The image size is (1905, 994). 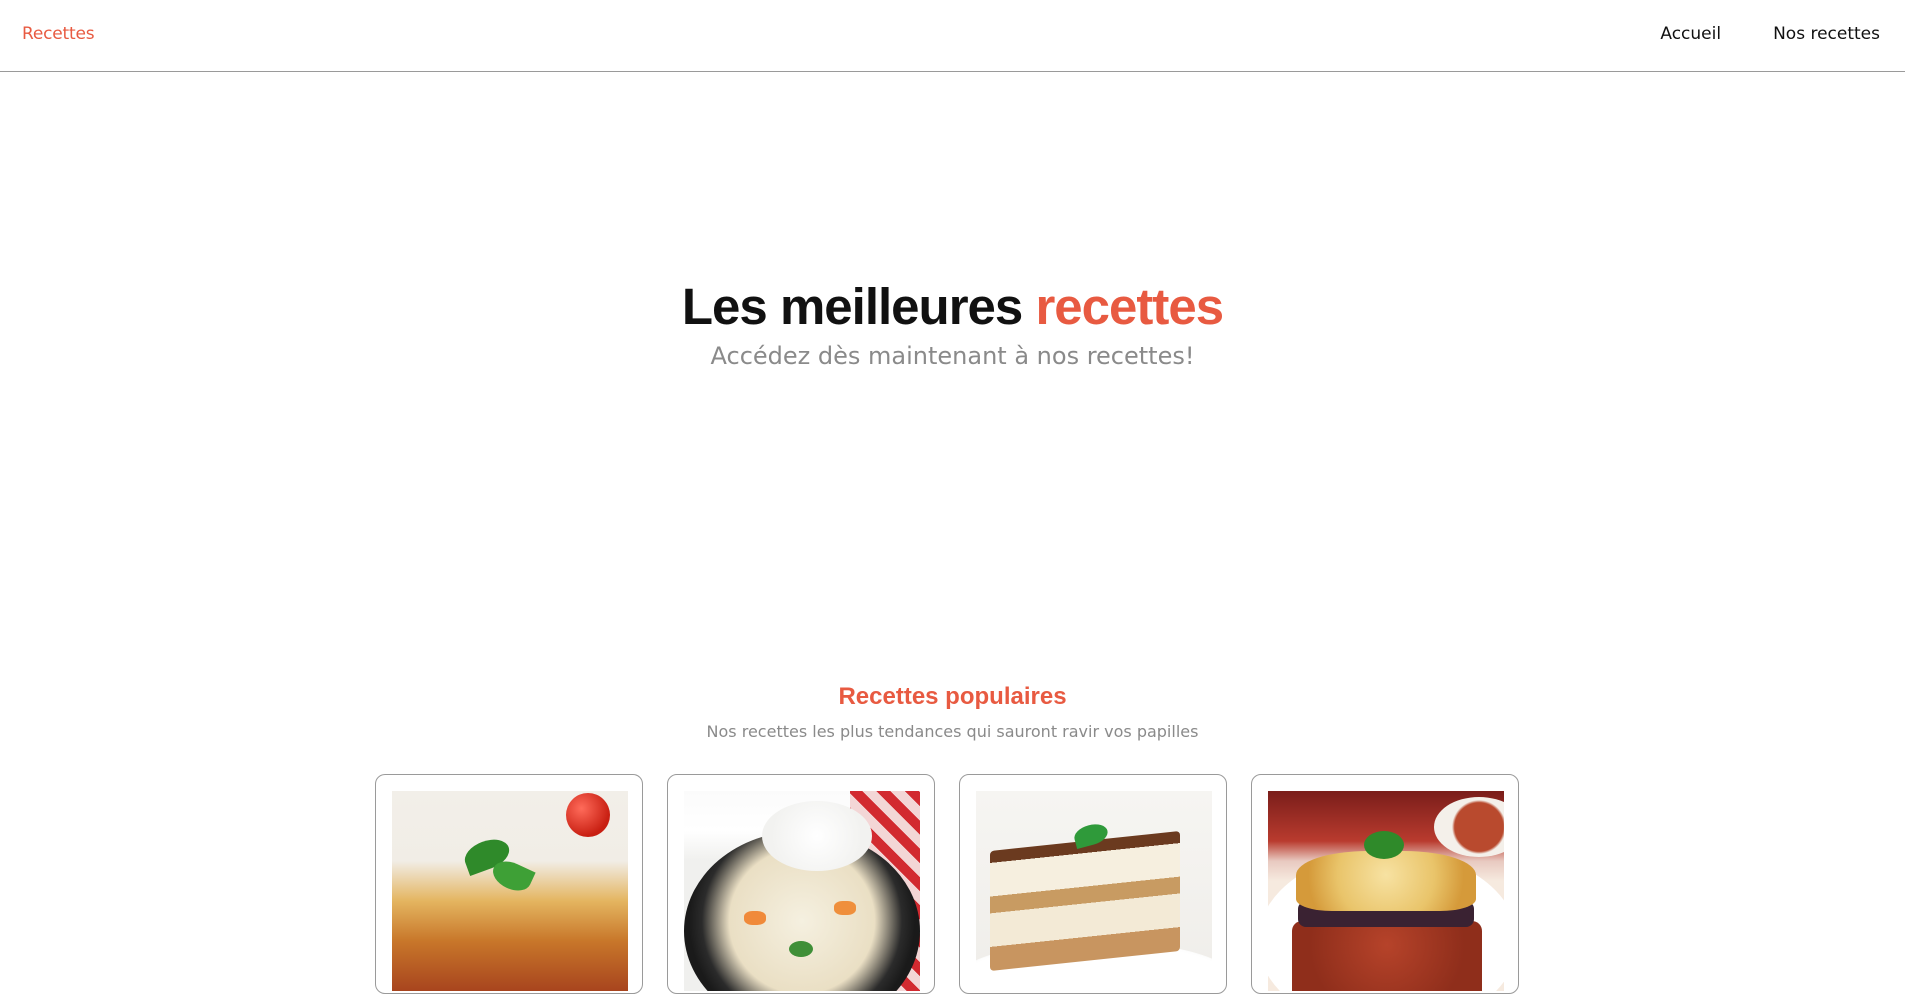 What do you see at coordinates (1384, 845) in the screenshot?
I see `parsley-shape` at bounding box center [1384, 845].